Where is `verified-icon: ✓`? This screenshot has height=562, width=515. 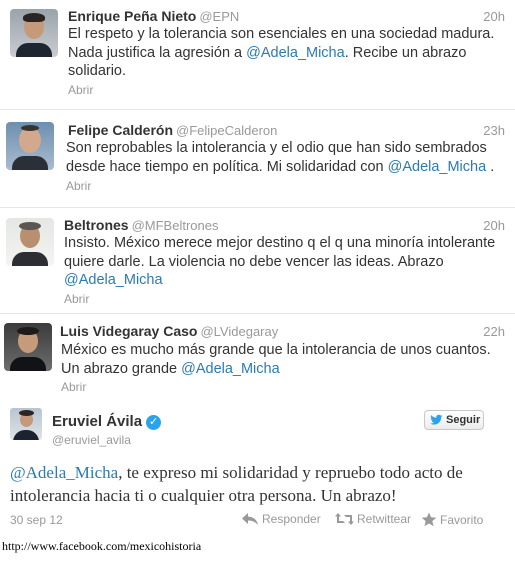
verified-icon: ✓ is located at coordinates (154, 422).